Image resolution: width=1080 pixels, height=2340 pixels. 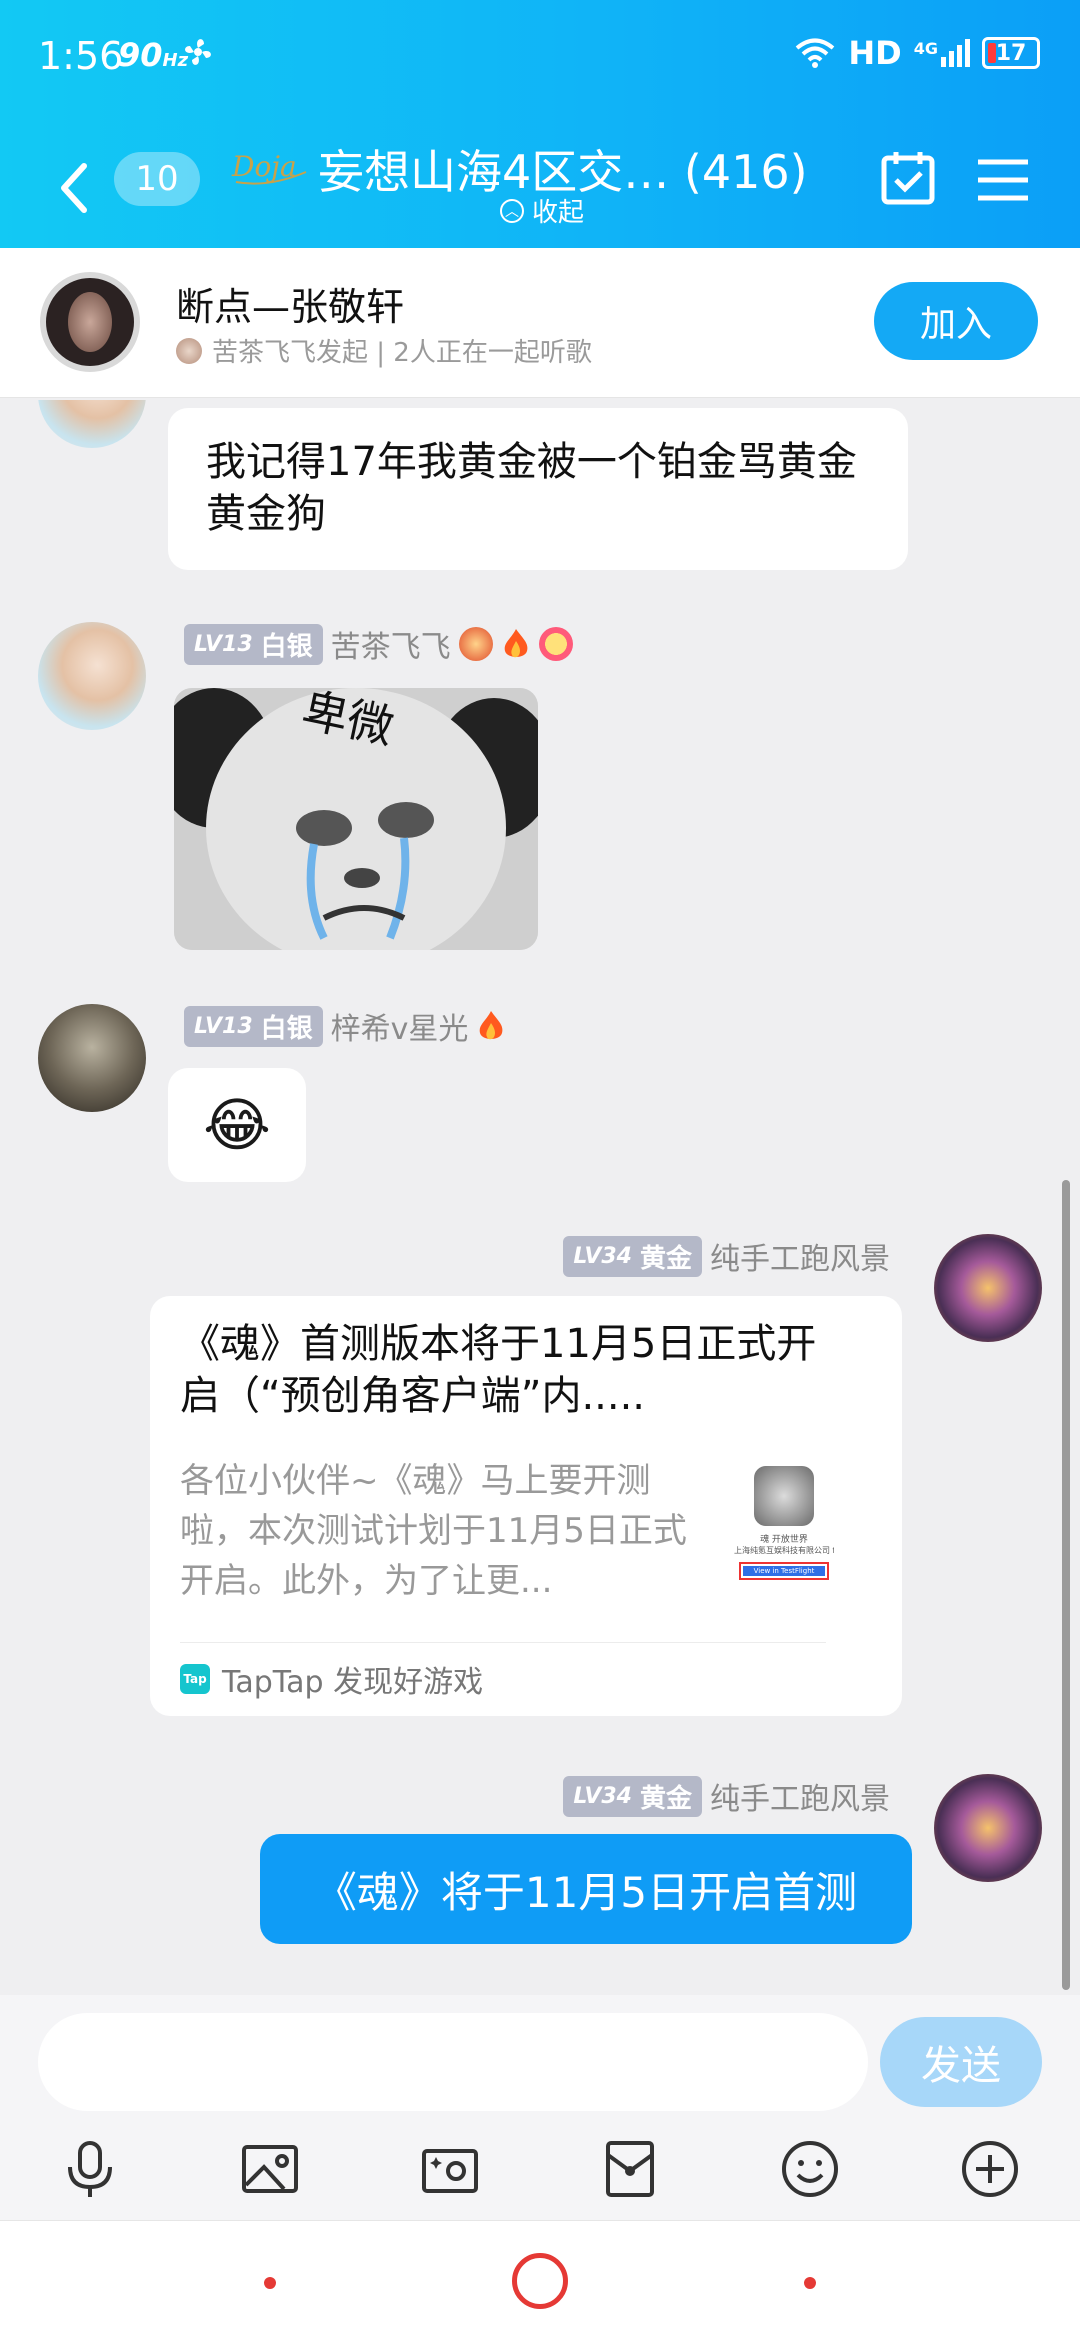 I want to click on wifi-icon, so click(x=815, y=53).